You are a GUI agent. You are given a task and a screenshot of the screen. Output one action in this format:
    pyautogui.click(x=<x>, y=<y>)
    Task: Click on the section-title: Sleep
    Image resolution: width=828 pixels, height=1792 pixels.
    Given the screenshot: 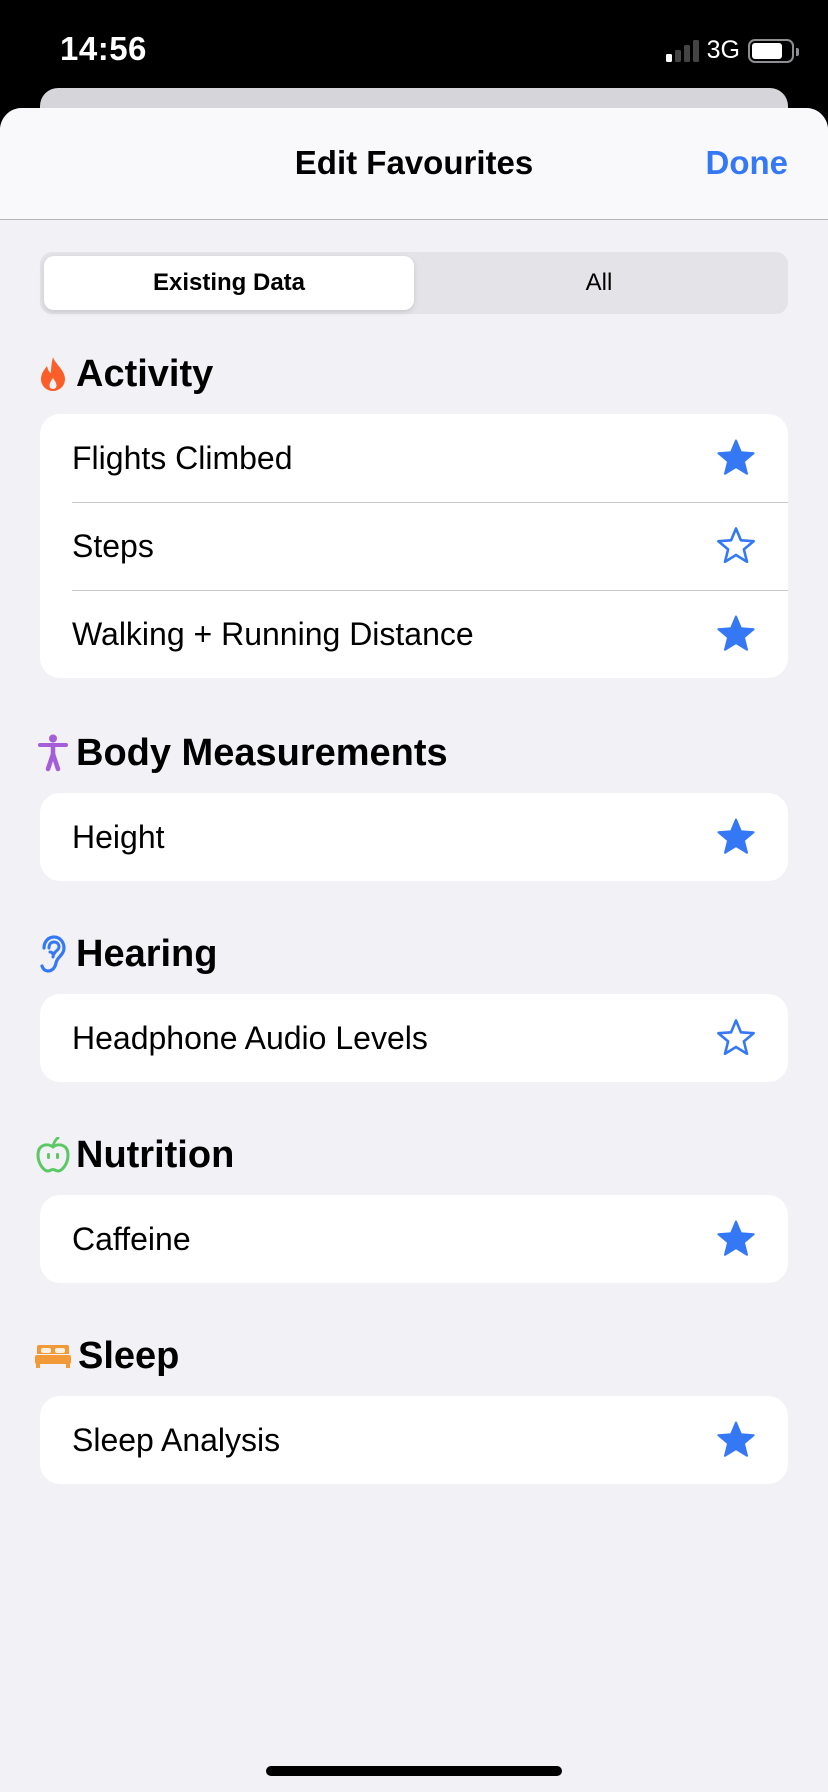 What is the action you would take?
    pyautogui.click(x=129, y=1355)
    